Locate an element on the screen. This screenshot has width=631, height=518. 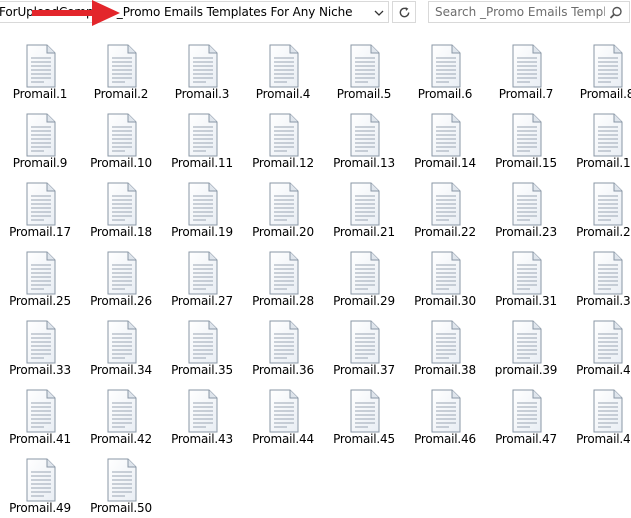
file-item: Promail.6 is located at coordinates (445, 70).